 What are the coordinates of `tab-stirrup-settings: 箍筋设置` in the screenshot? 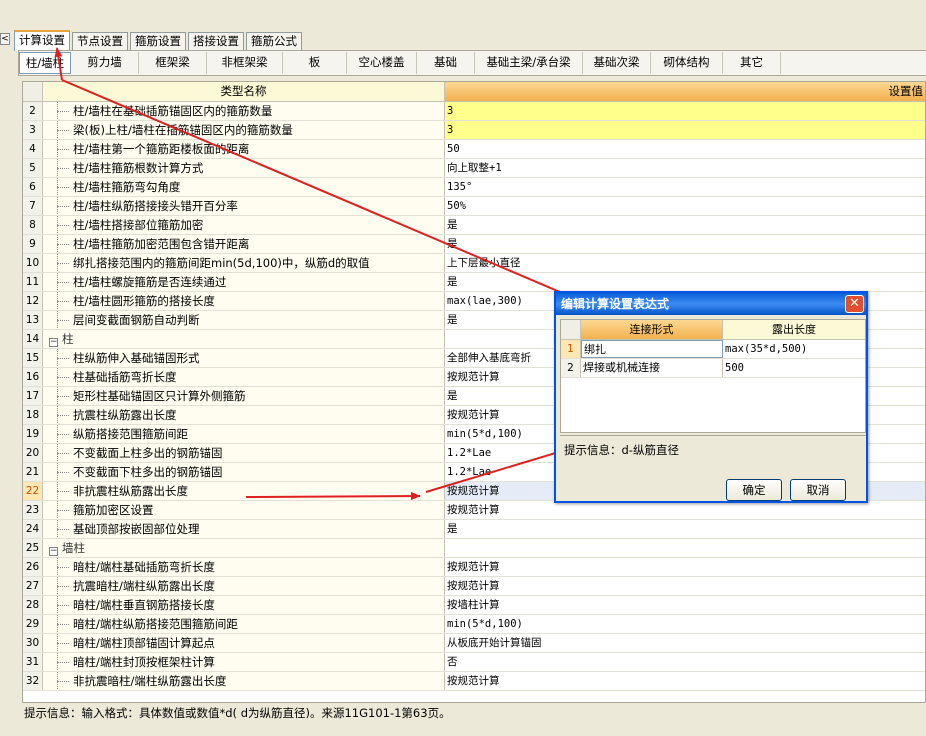 It's located at (158, 41).